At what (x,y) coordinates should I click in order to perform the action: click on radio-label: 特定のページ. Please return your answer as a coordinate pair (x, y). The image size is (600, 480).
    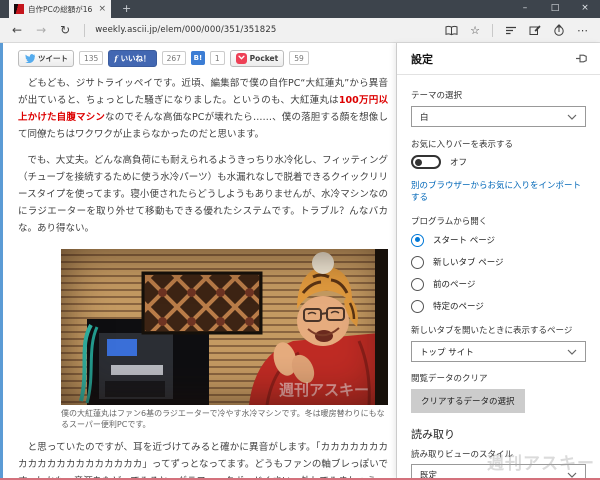
    Looking at the image, I should click on (458, 307).